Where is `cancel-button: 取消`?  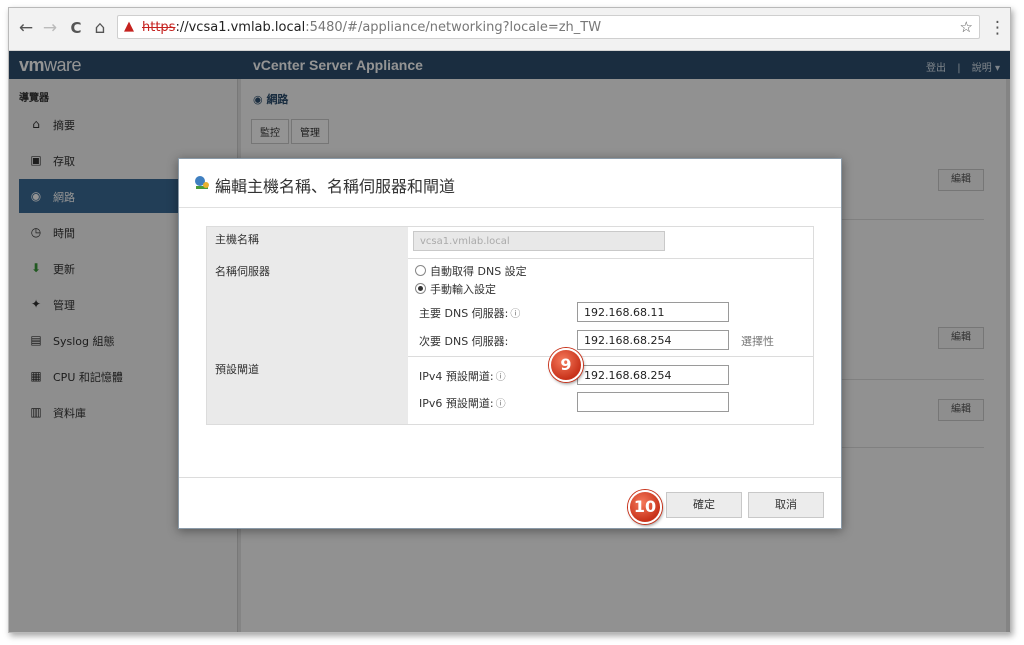
cancel-button: 取消 is located at coordinates (786, 505).